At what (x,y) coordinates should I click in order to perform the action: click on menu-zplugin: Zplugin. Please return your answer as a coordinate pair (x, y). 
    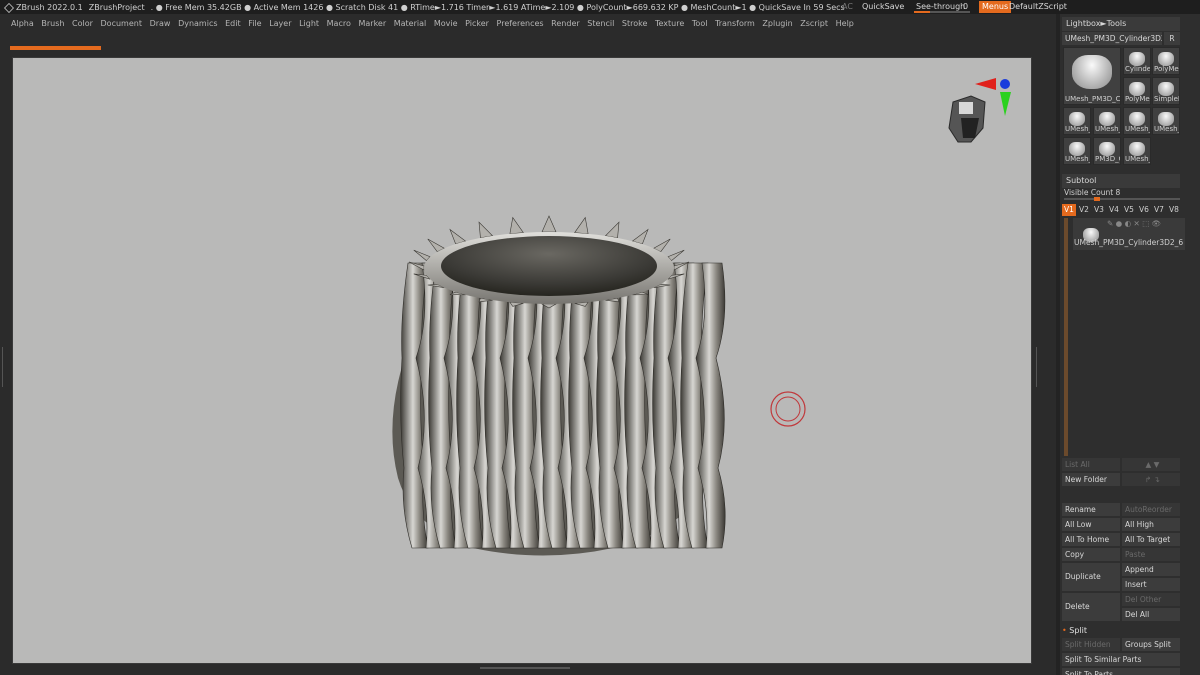
    Looking at the image, I should click on (777, 23).